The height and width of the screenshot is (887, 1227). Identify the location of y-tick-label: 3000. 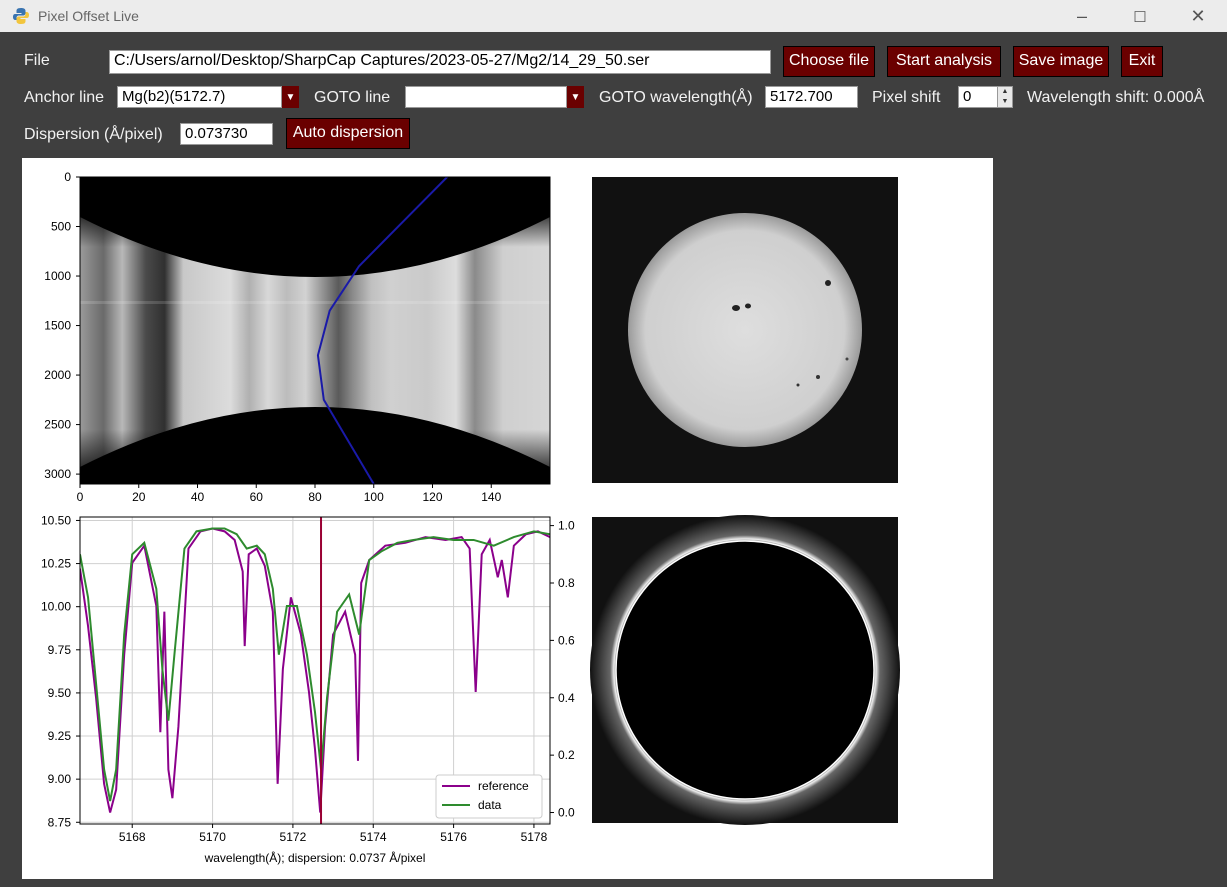
(57, 474).